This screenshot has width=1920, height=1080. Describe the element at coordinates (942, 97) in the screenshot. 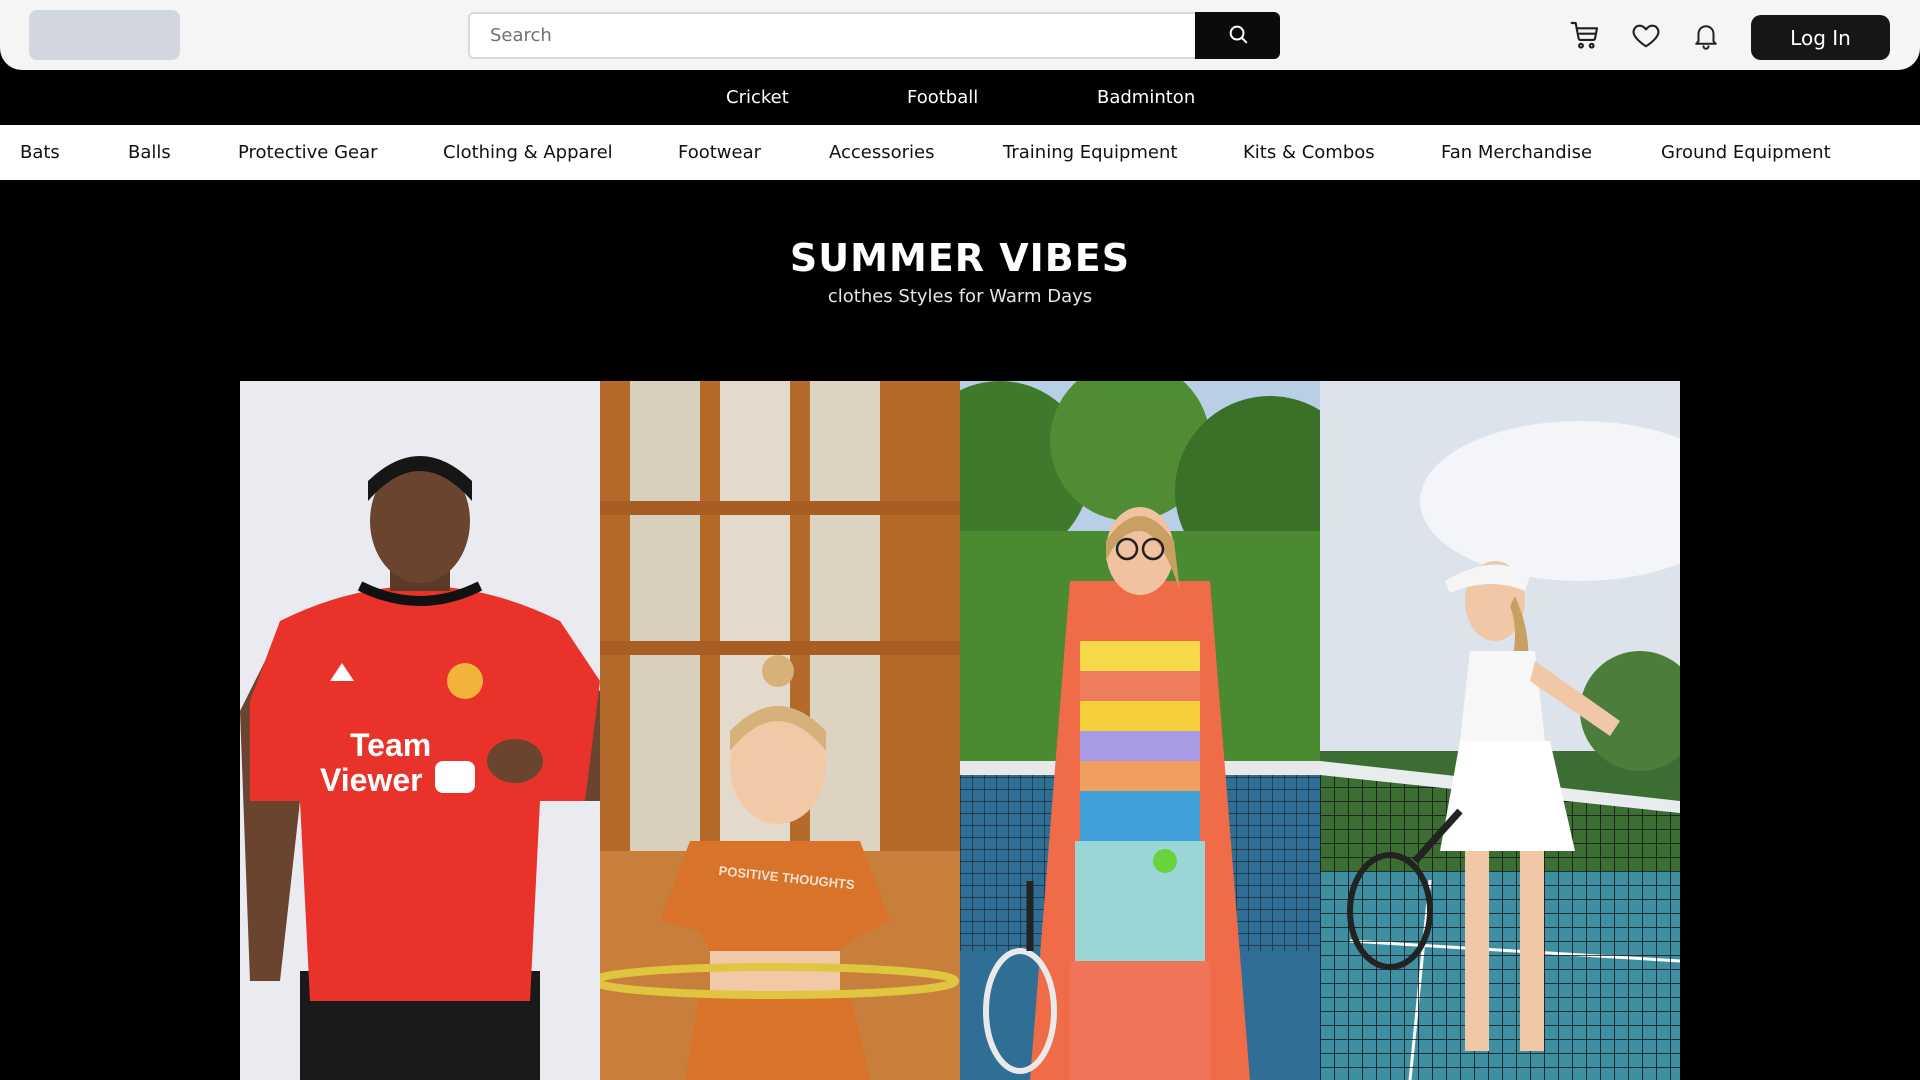

I see `sport-nav-item-football: Football` at that location.